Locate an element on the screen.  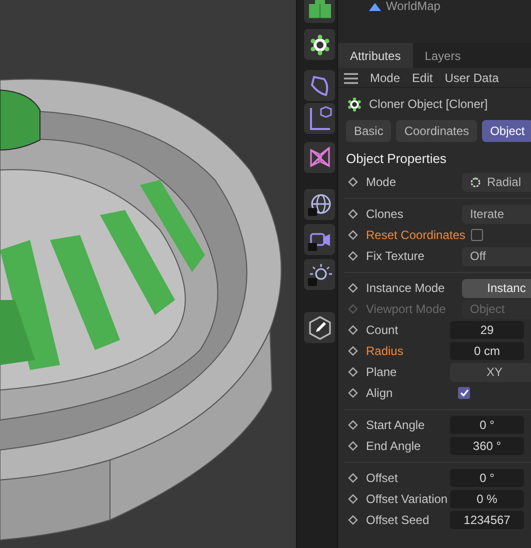
section-tab: Coordinates is located at coordinates (437, 131).